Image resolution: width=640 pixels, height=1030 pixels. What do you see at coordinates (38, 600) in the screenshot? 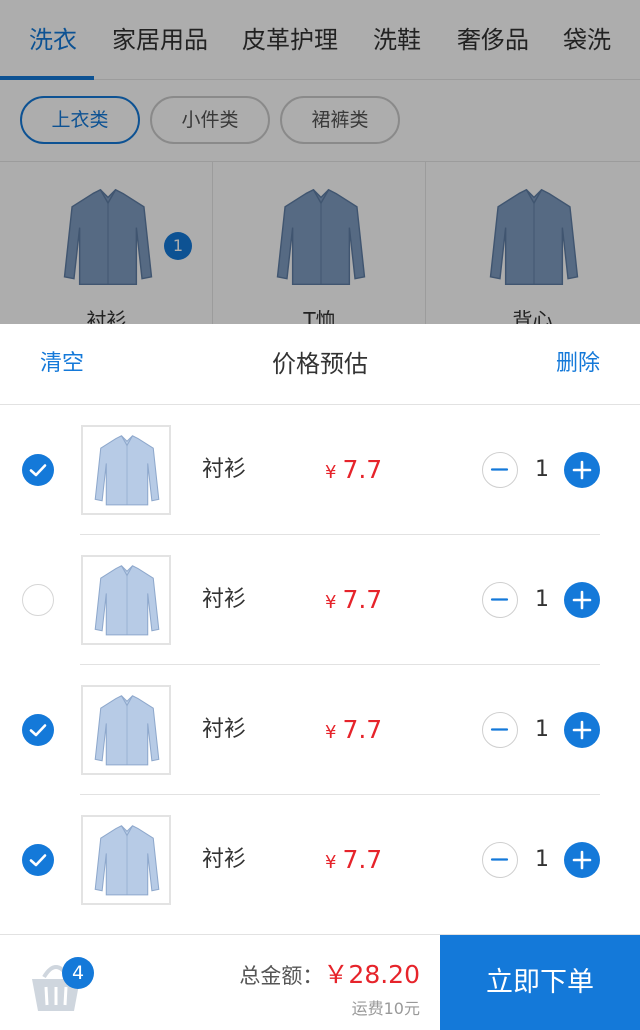
I see `unchecked-circle-icon` at bounding box center [38, 600].